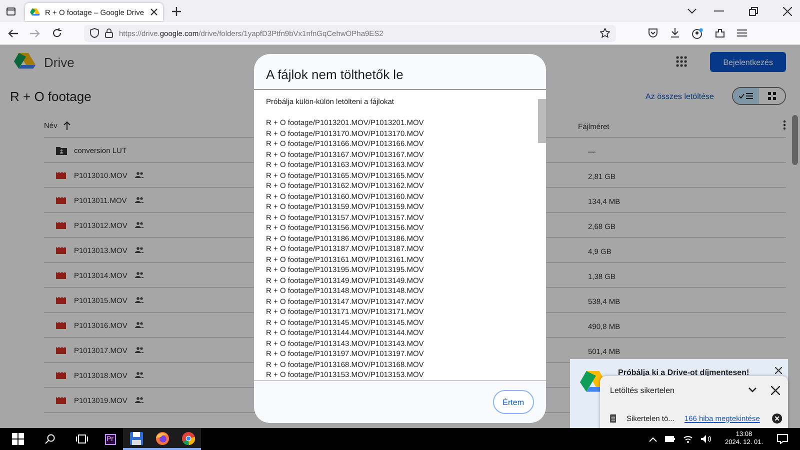  Describe the element at coordinates (613, 418) in the screenshot. I see `document-icon` at that location.